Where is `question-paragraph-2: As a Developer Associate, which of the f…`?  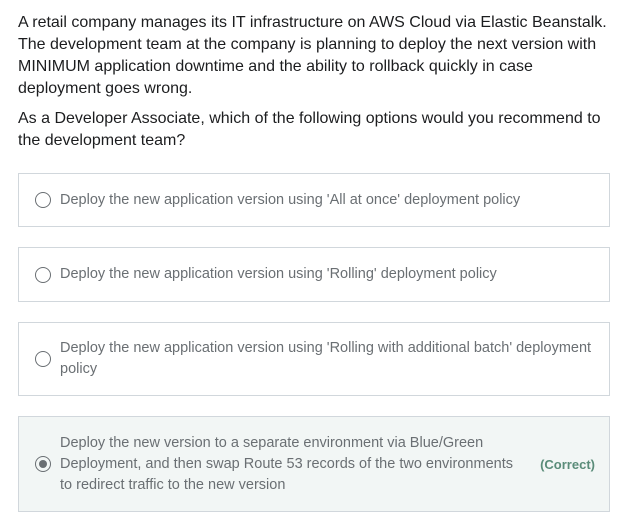 question-paragraph-2: As a Developer Associate, which of the f… is located at coordinates (309, 129).